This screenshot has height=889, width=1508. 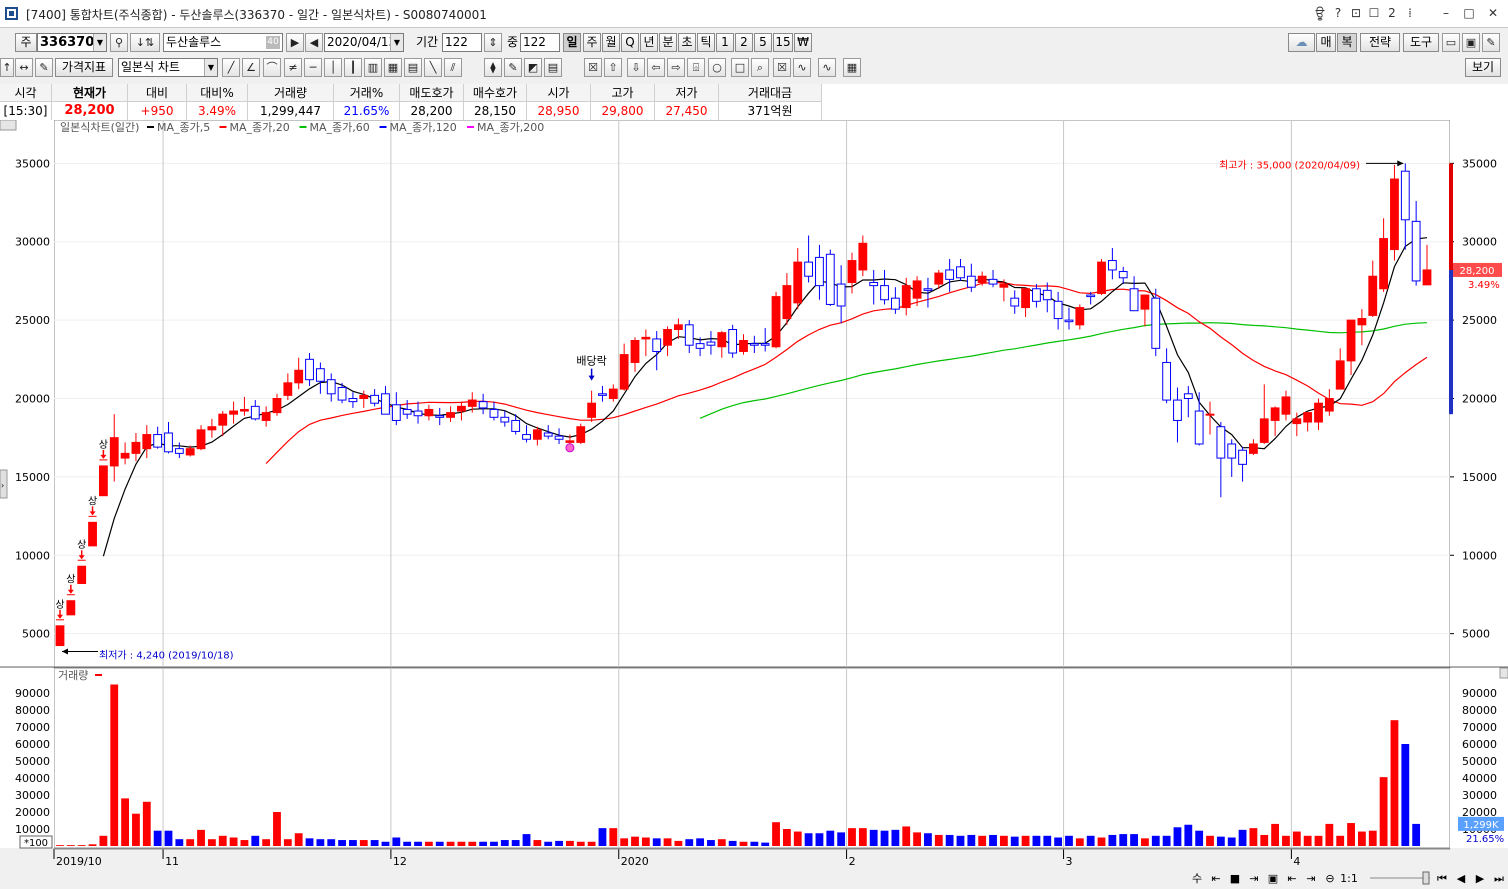 What do you see at coordinates (453, 67) in the screenshot?
I see `drawing-tool-icon: ⫽` at bounding box center [453, 67].